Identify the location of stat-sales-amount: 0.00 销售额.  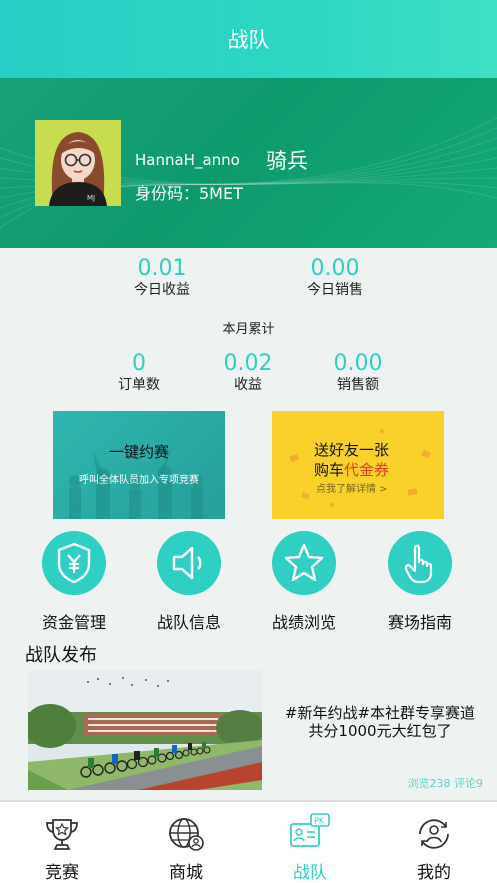
(358, 373).